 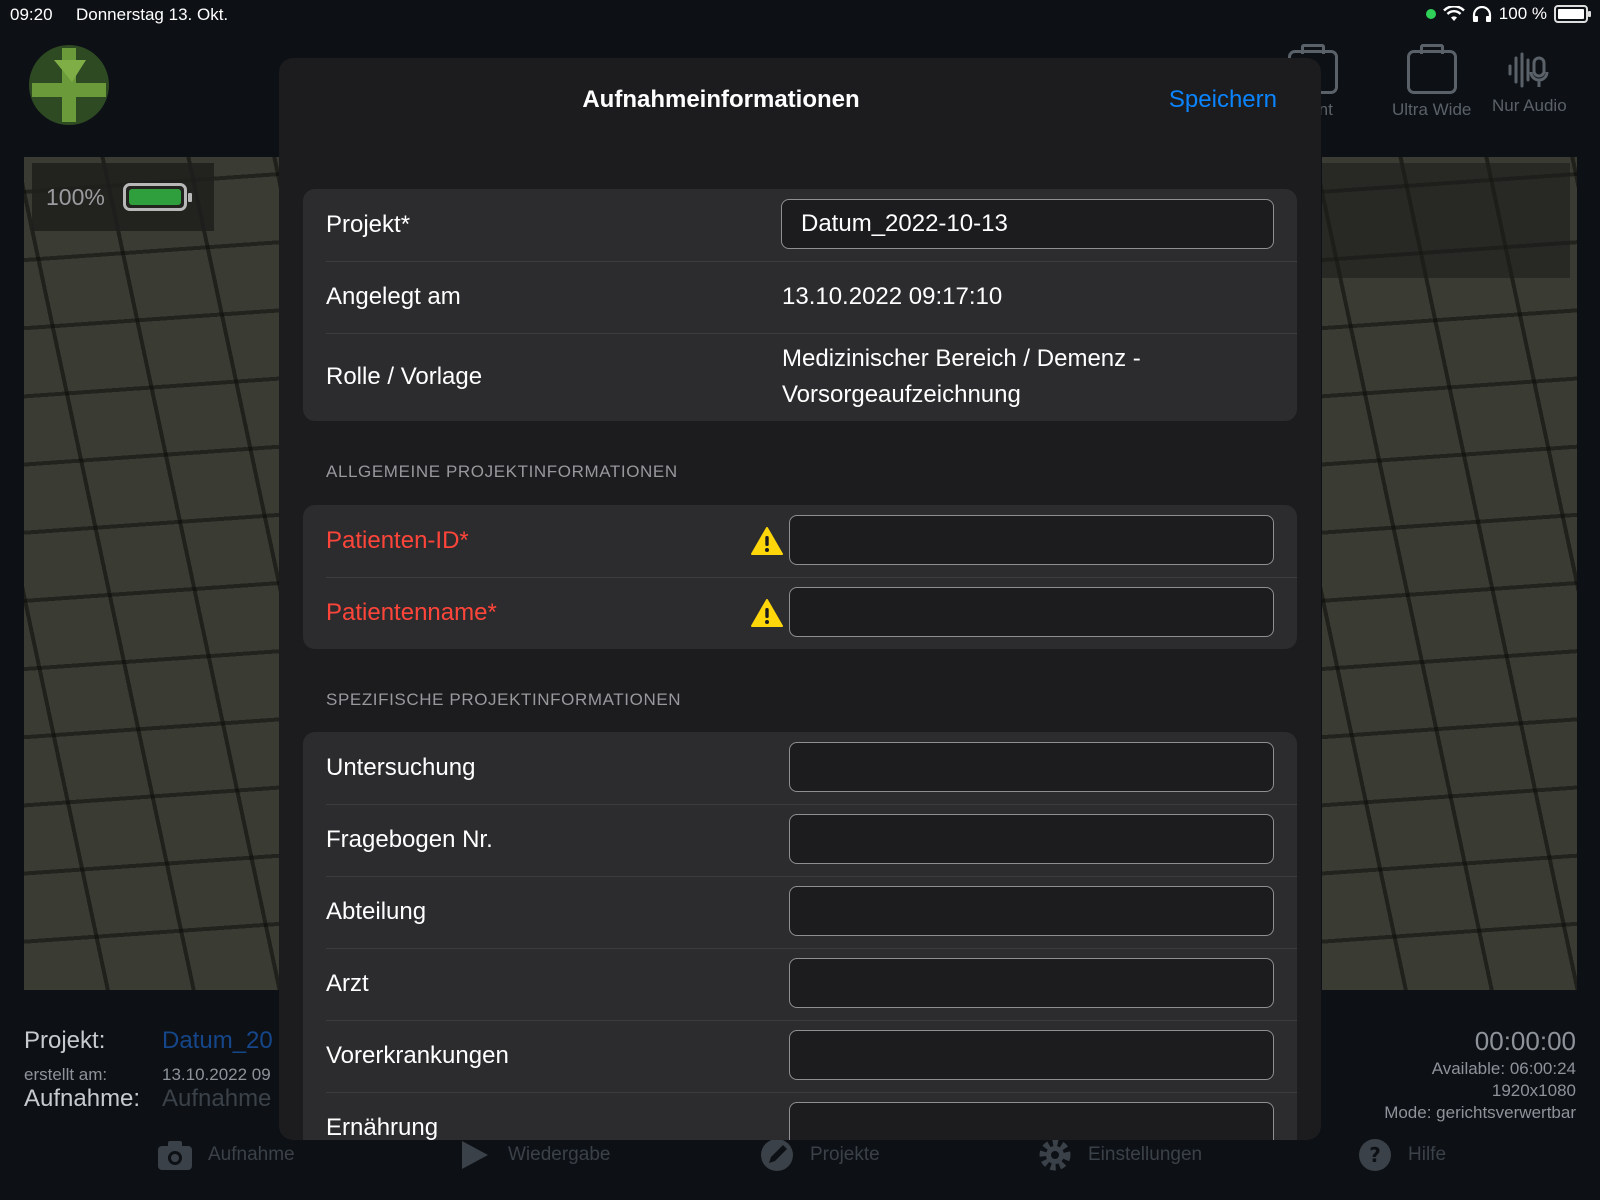 What do you see at coordinates (82, 1098) in the screenshot?
I see `recording-label: Aufnahme:` at bounding box center [82, 1098].